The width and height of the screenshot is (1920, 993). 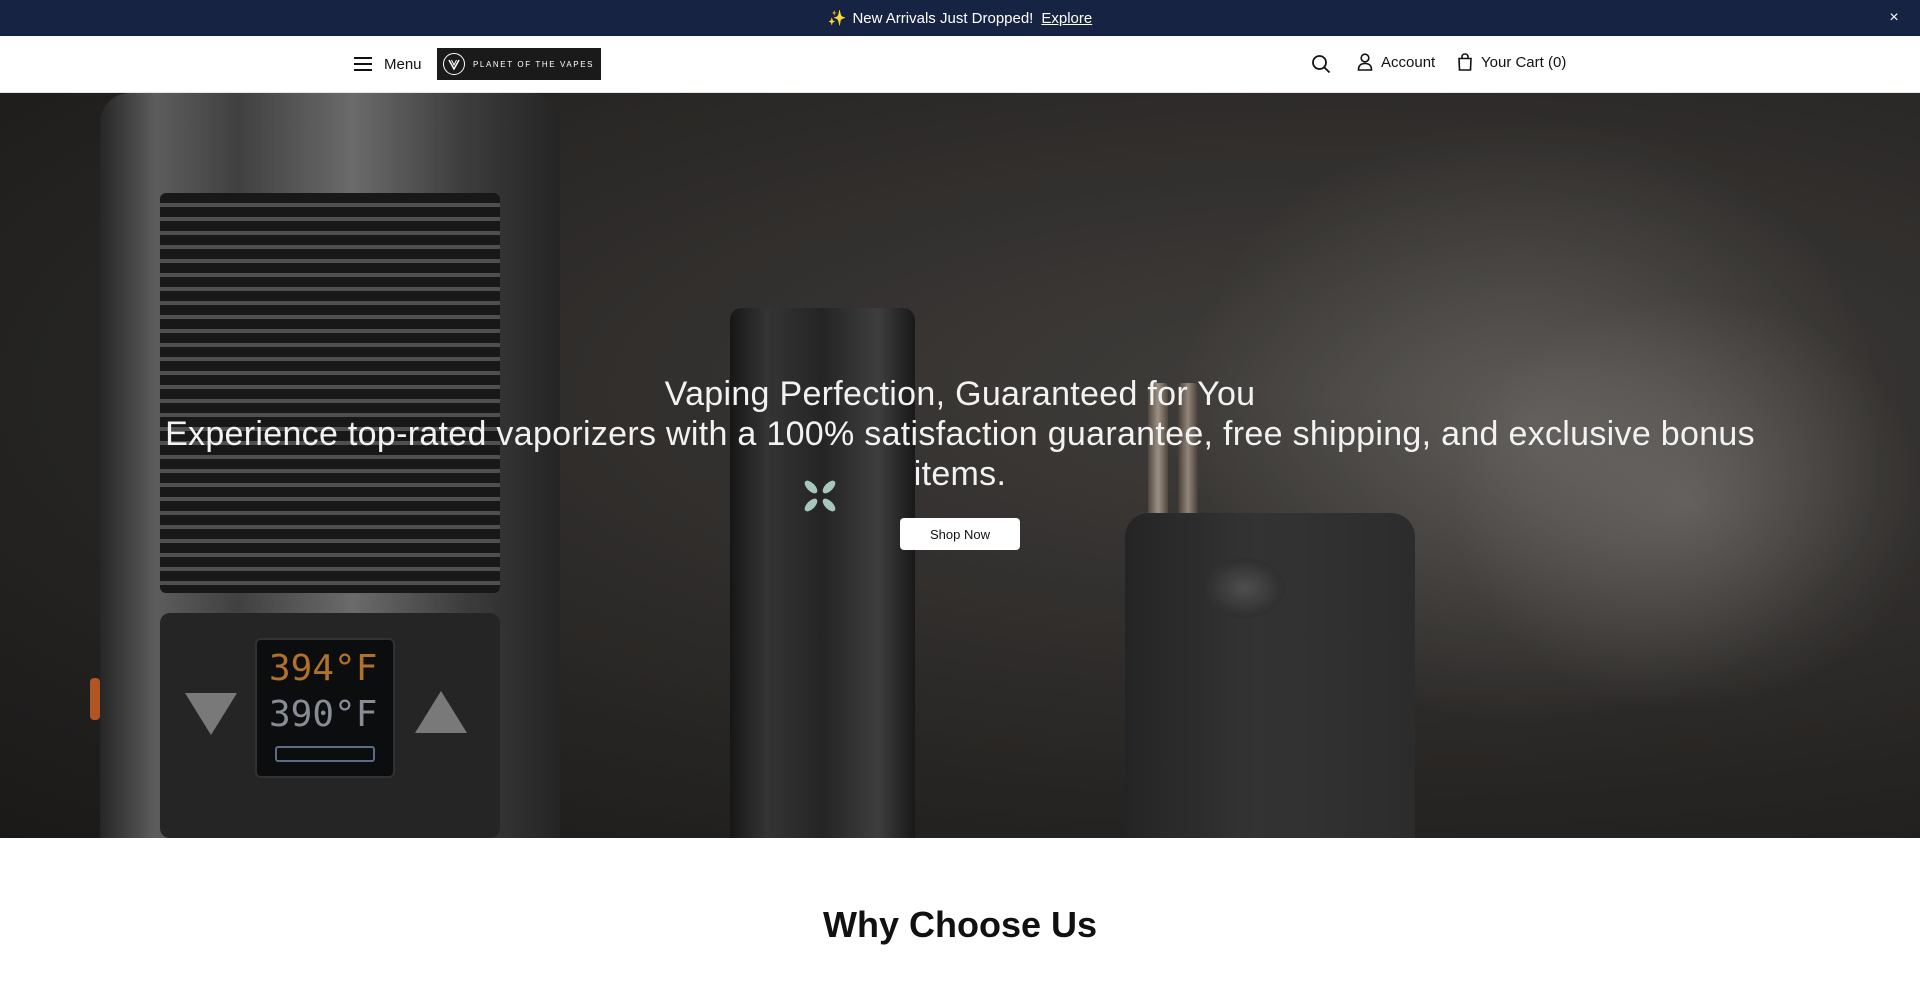 I want to click on user-icon, so click(x=1365, y=62).